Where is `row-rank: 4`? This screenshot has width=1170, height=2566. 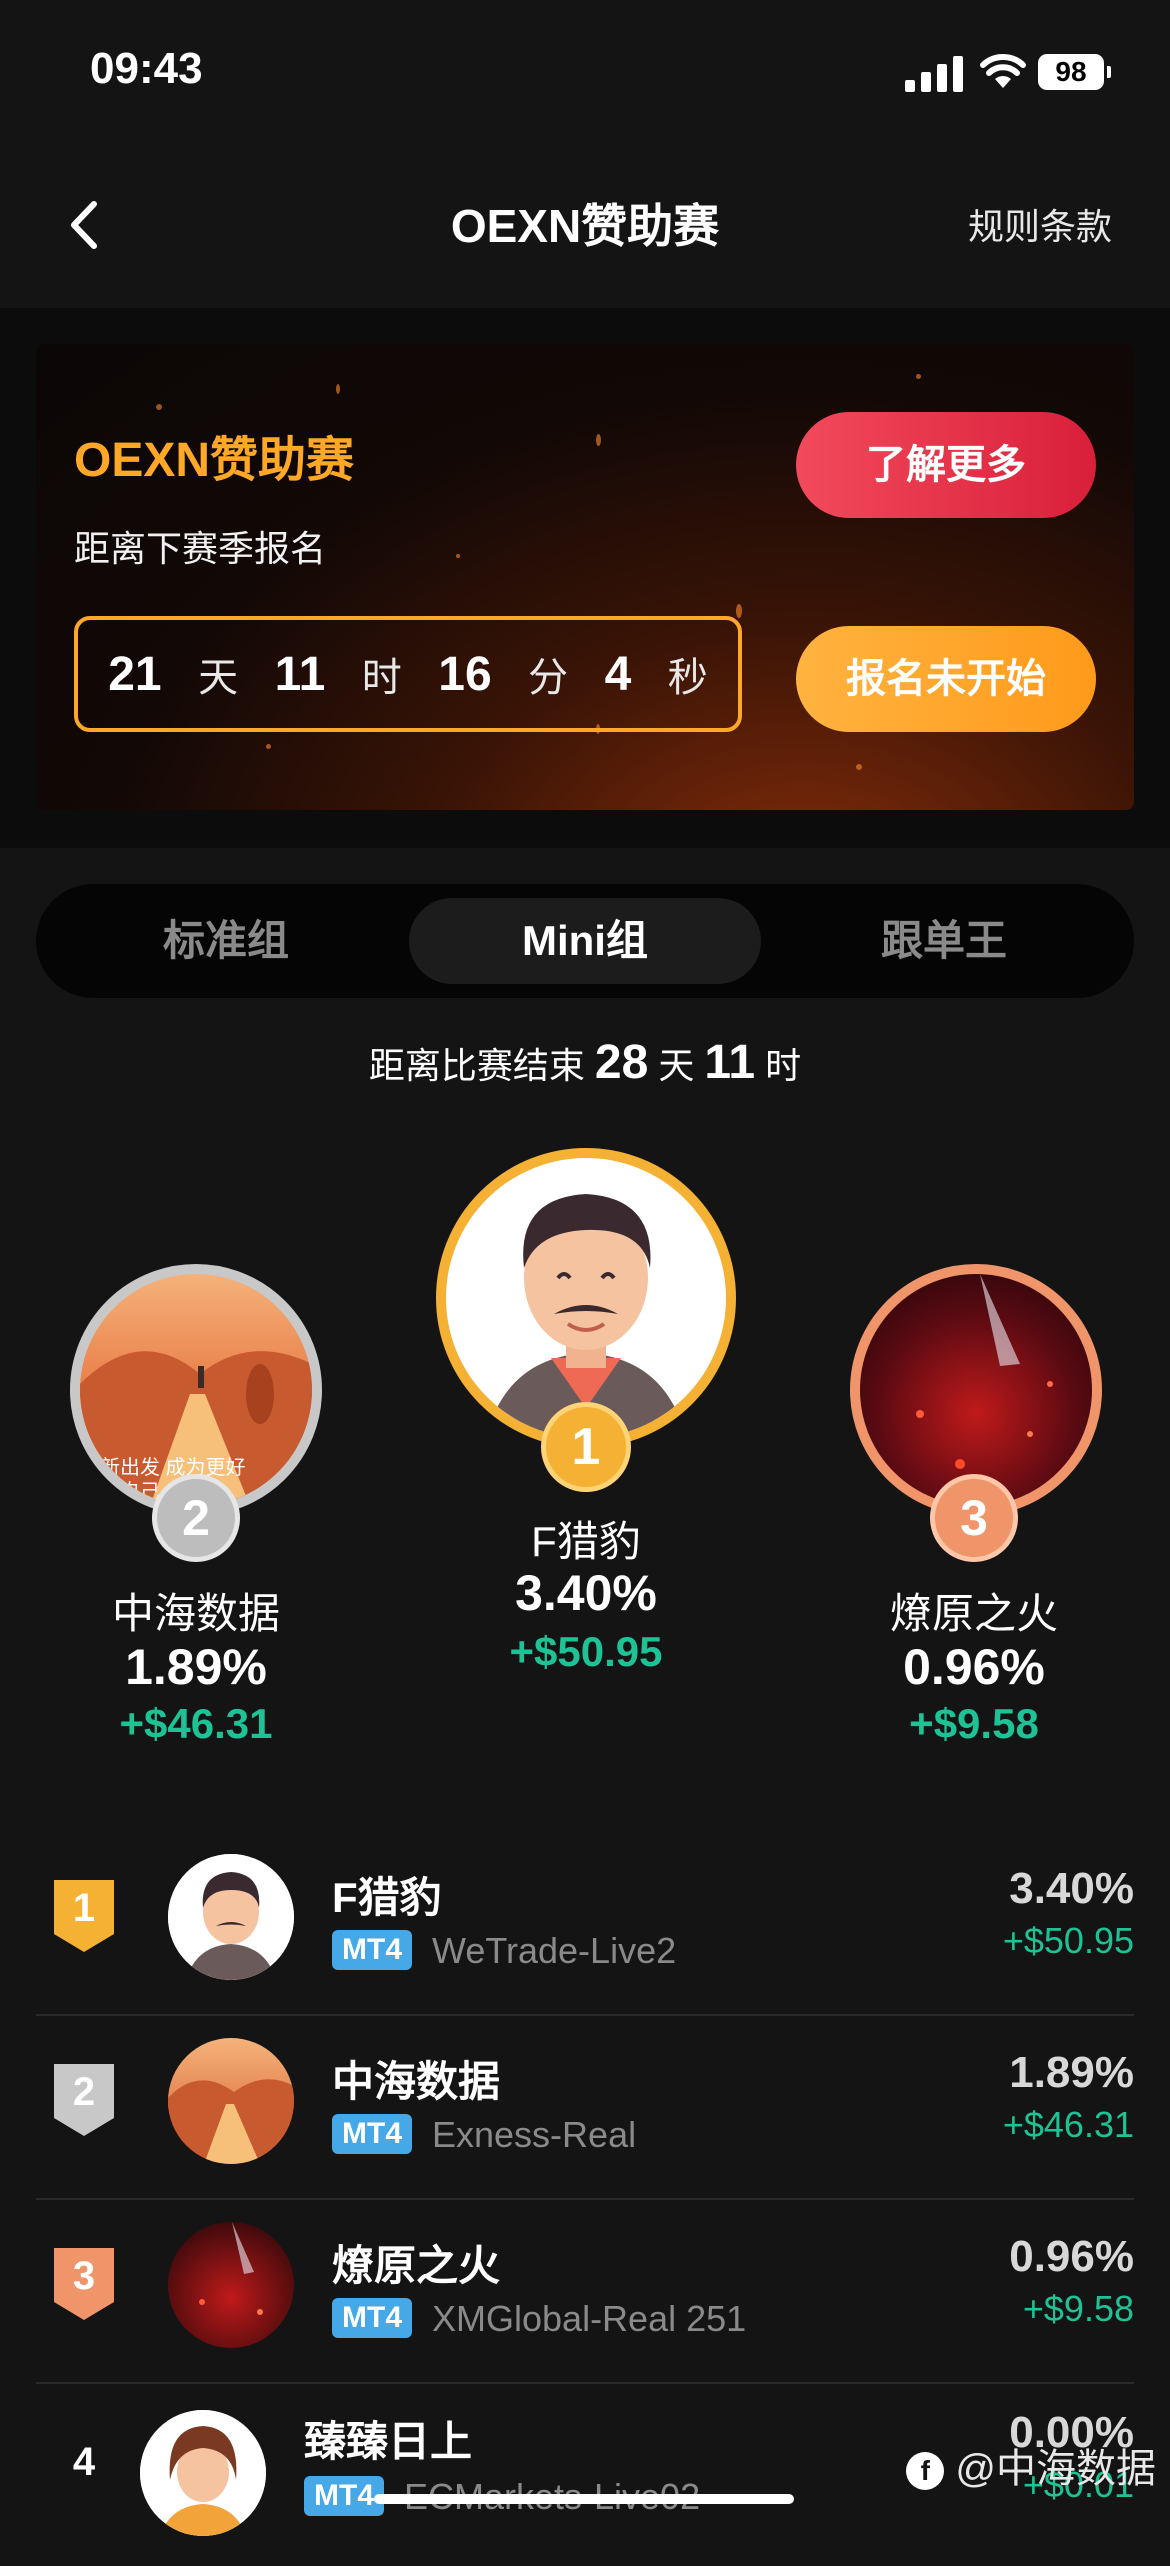 row-rank: 4 is located at coordinates (84, 2462).